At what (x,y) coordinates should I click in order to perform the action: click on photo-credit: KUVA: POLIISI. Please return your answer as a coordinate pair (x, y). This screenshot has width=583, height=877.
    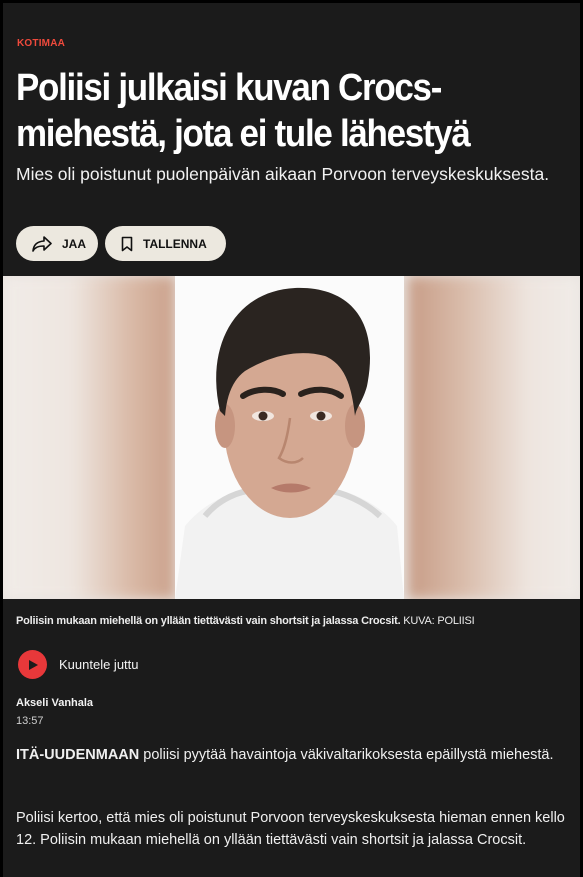
    Looking at the image, I should click on (439, 621).